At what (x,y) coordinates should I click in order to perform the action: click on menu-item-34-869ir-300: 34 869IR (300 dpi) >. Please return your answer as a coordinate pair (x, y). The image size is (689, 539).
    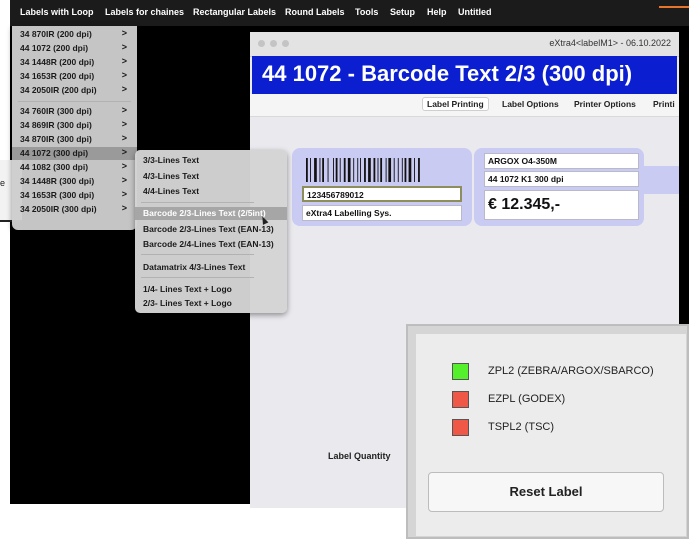
    Looking at the image, I should click on (74, 125).